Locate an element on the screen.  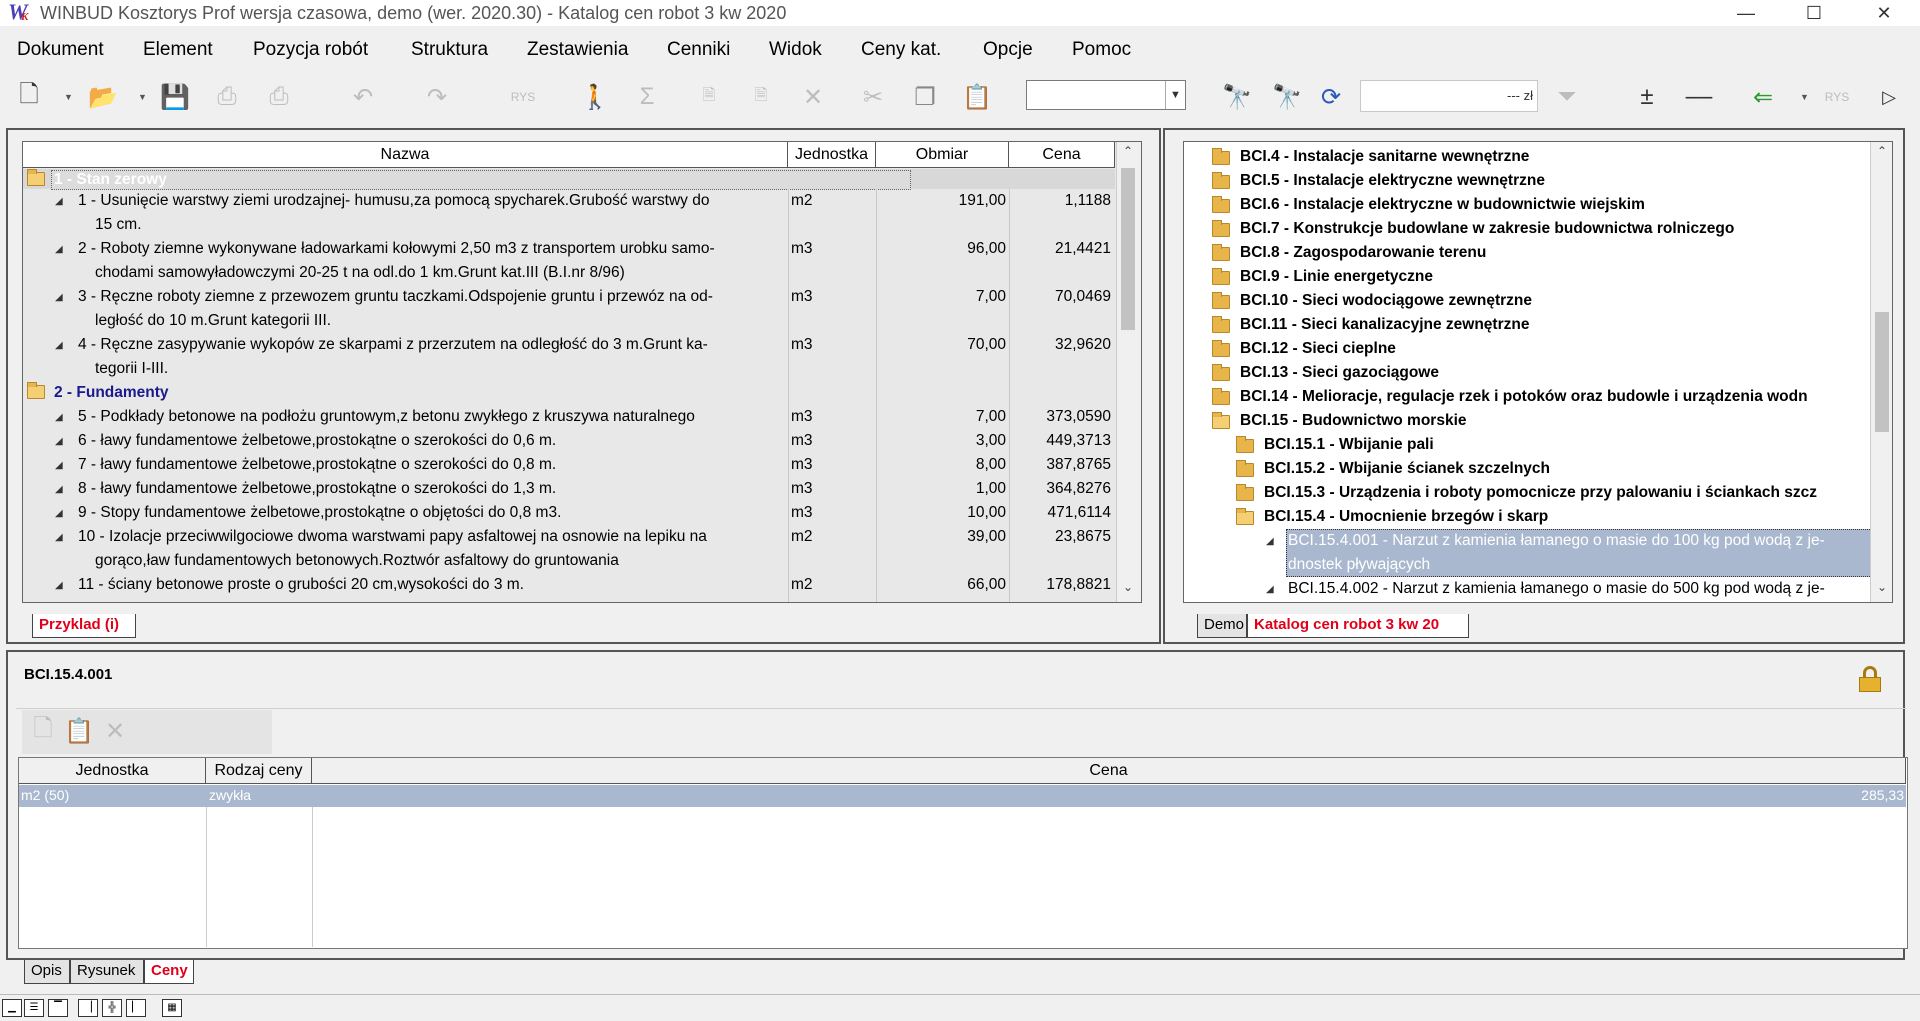
cursor-icon: ▷ is located at coordinates (1889, 97).